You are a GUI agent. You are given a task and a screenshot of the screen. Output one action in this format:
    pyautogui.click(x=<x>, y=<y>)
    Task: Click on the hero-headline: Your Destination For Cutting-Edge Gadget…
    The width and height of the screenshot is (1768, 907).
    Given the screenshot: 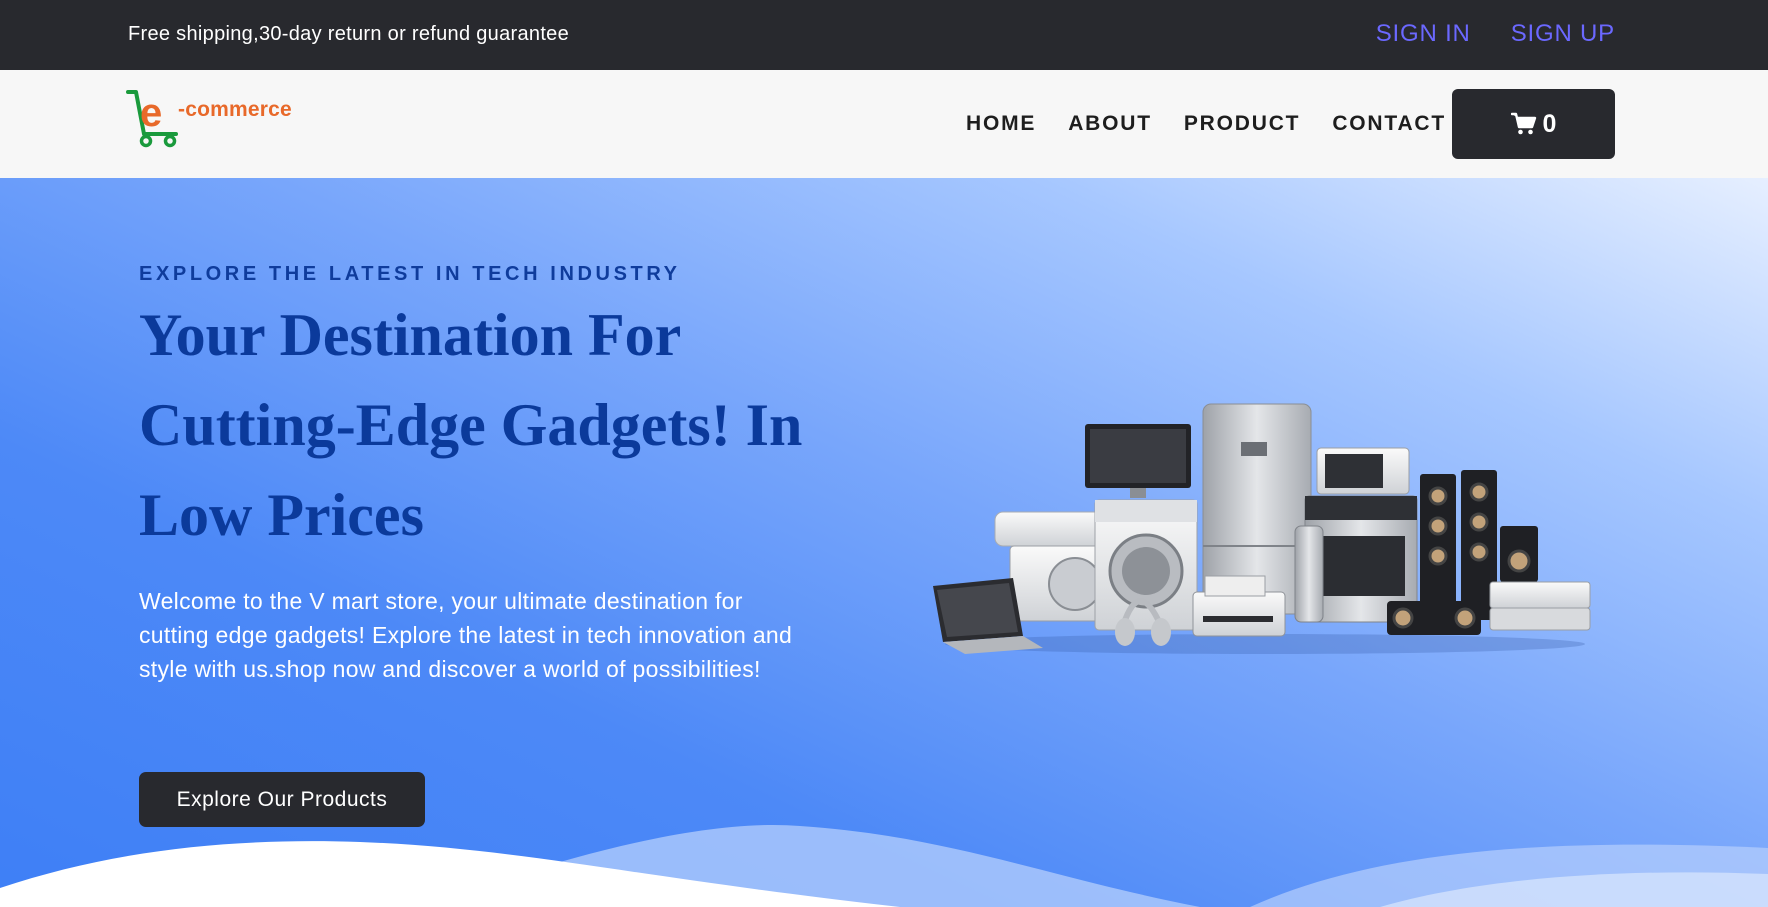 What is the action you would take?
    pyautogui.click(x=471, y=425)
    